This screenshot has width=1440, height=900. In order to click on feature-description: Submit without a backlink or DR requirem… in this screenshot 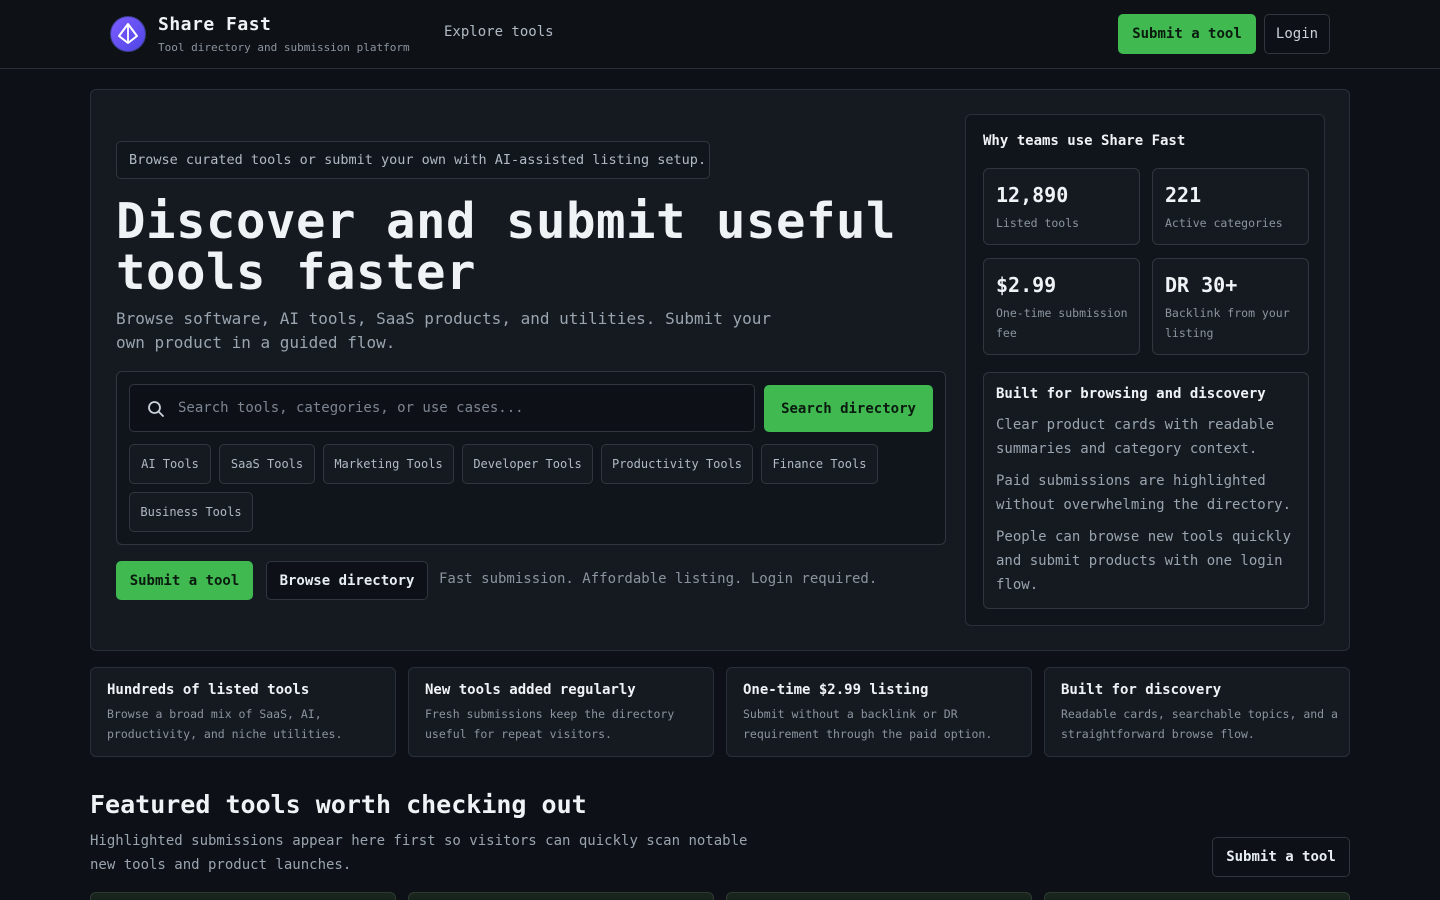, I will do `click(868, 724)`.